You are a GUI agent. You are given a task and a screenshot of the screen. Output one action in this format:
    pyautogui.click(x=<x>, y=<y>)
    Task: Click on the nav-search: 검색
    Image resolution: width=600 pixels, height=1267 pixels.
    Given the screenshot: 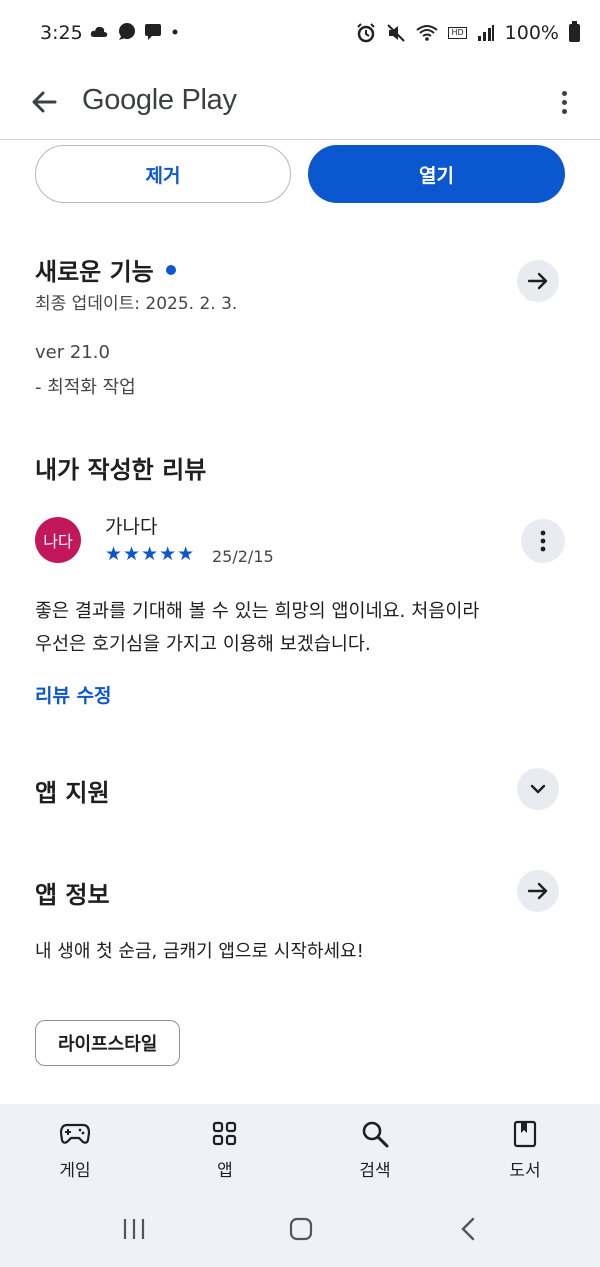 What is the action you would take?
    pyautogui.click(x=375, y=1149)
    